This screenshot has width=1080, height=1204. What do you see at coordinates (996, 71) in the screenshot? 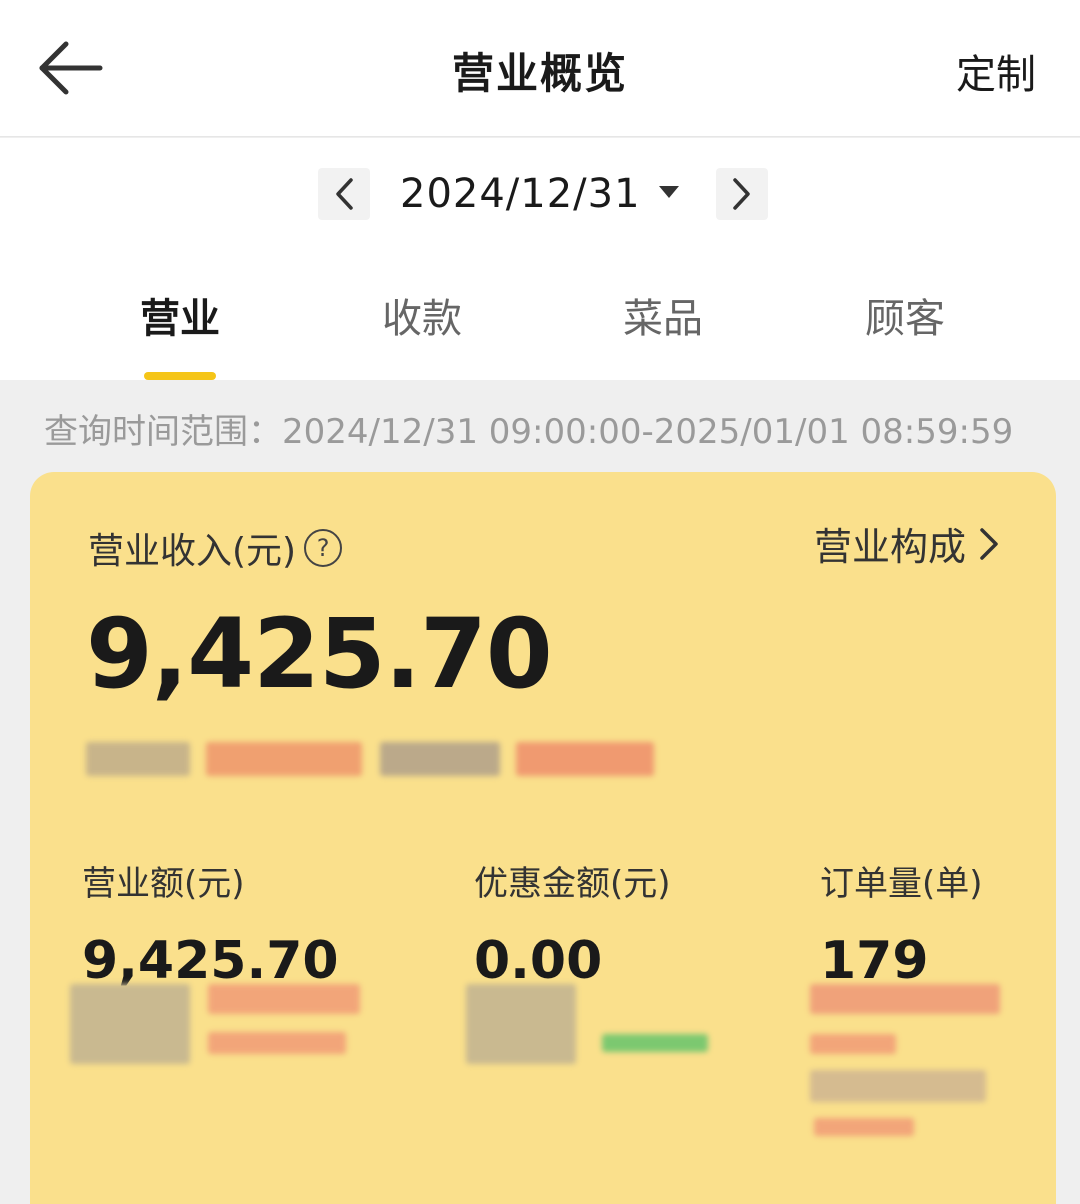
I see `customize-button: 定制` at bounding box center [996, 71].